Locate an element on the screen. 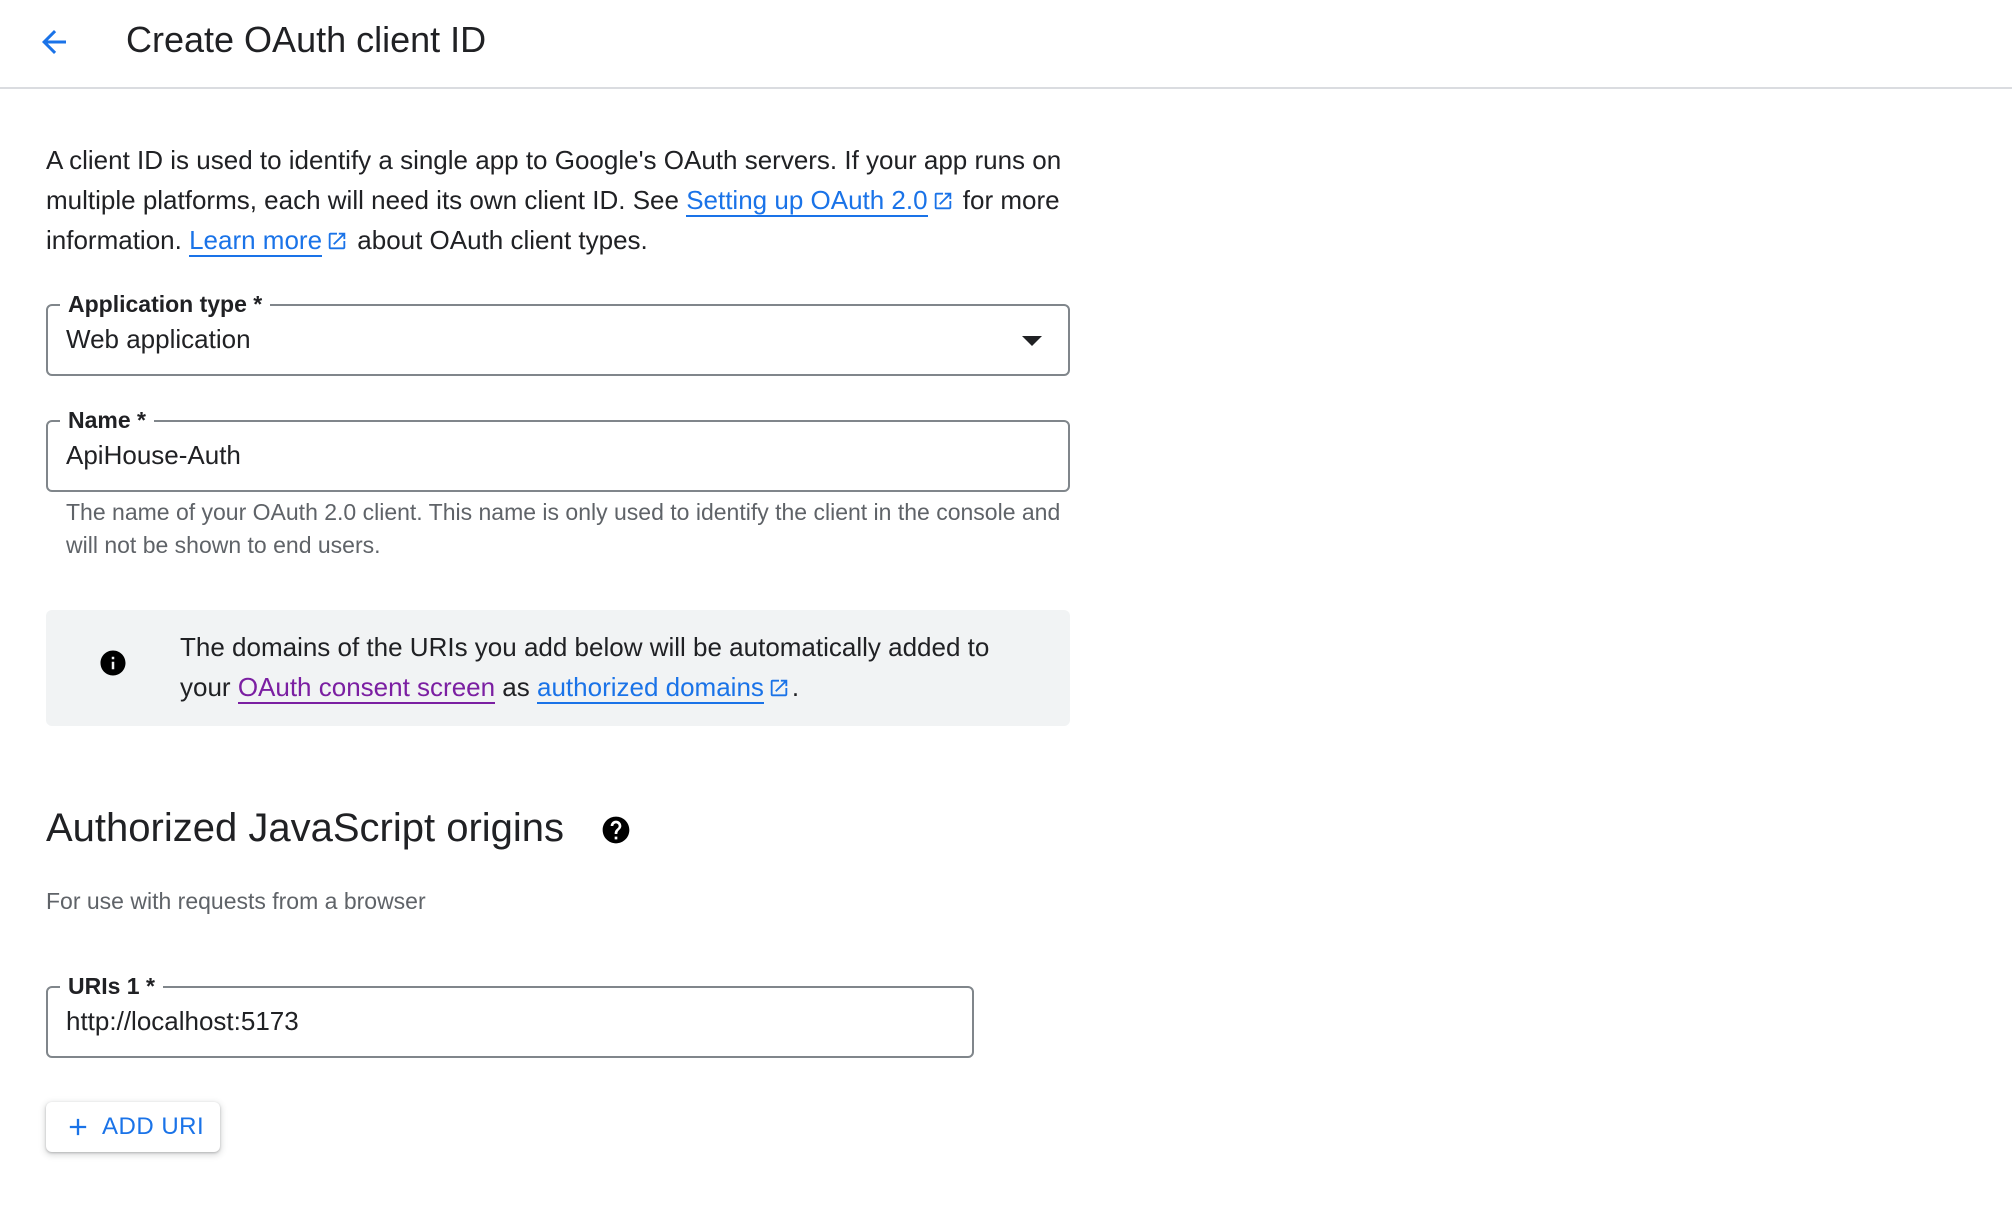  intro-text-3: about OAuth client types. is located at coordinates (499, 240).